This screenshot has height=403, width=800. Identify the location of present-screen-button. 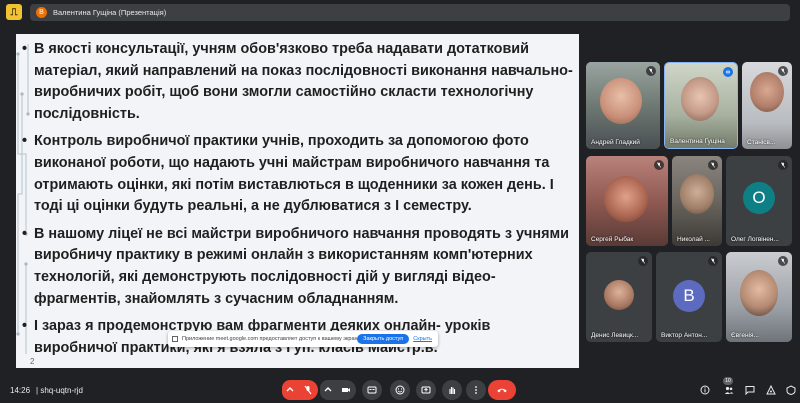
(426, 390).